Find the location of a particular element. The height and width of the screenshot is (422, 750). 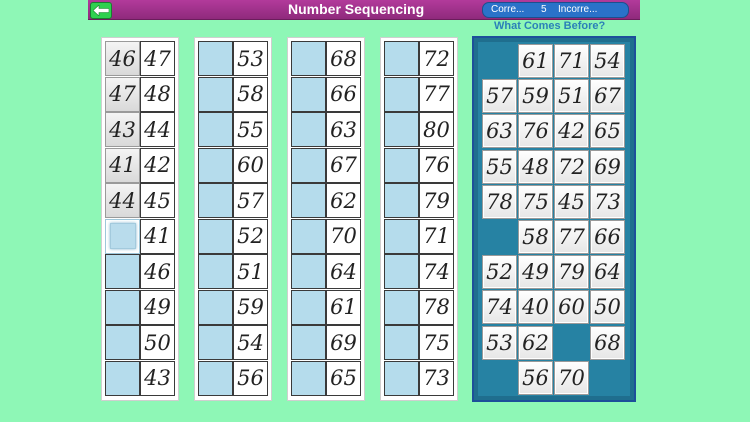

given-number: 66 is located at coordinates (343, 94).